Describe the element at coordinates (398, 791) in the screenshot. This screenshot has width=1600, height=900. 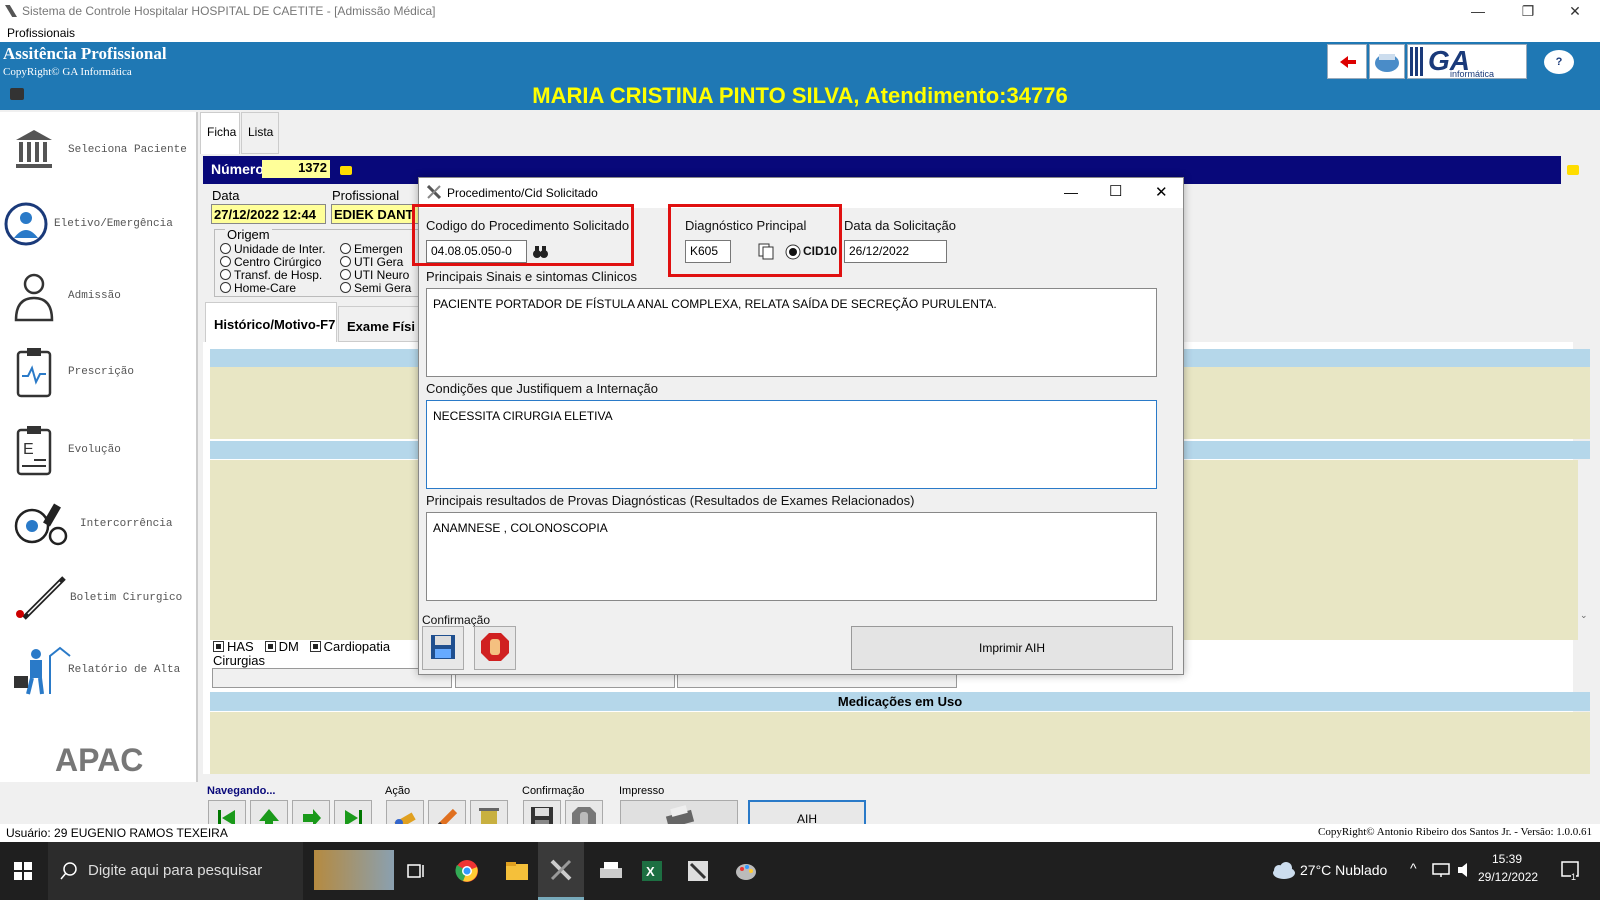
I see `acao-label: Ação` at that location.